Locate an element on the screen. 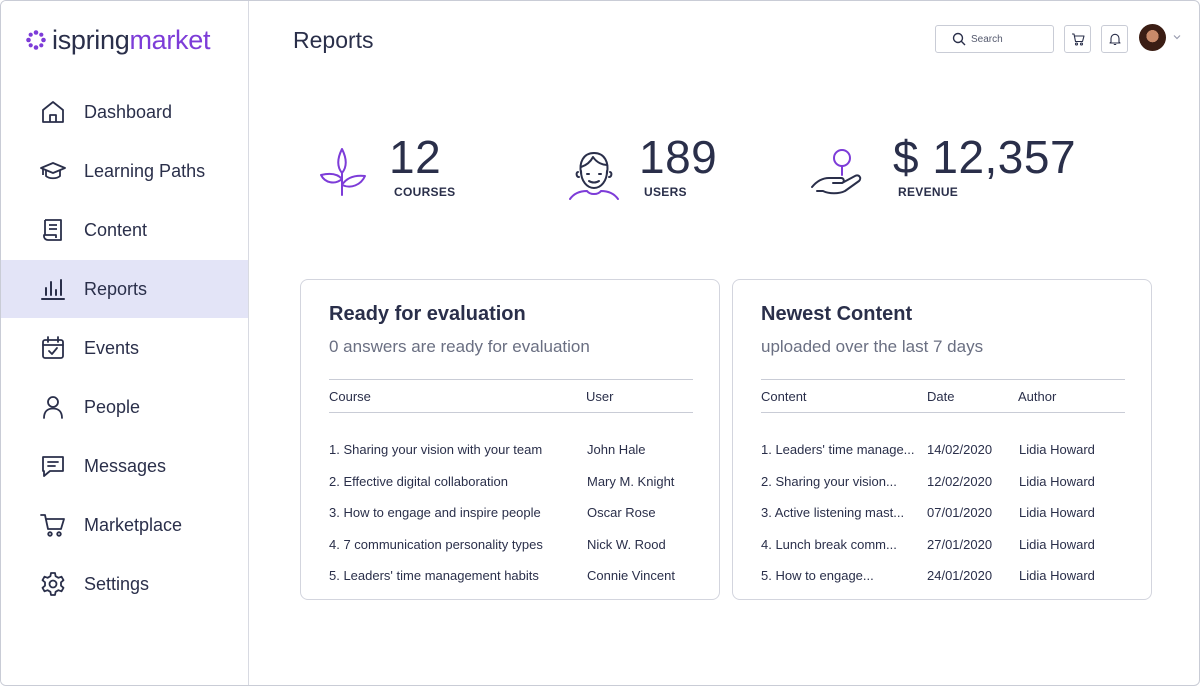 Image resolution: width=1200 pixels, height=686 pixels. user-cell: Connie Vincent is located at coordinates (631, 575).